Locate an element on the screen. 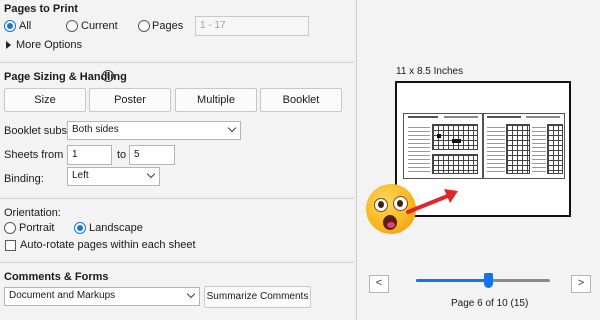  prev-page-button: < is located at coordinates (379, 284).